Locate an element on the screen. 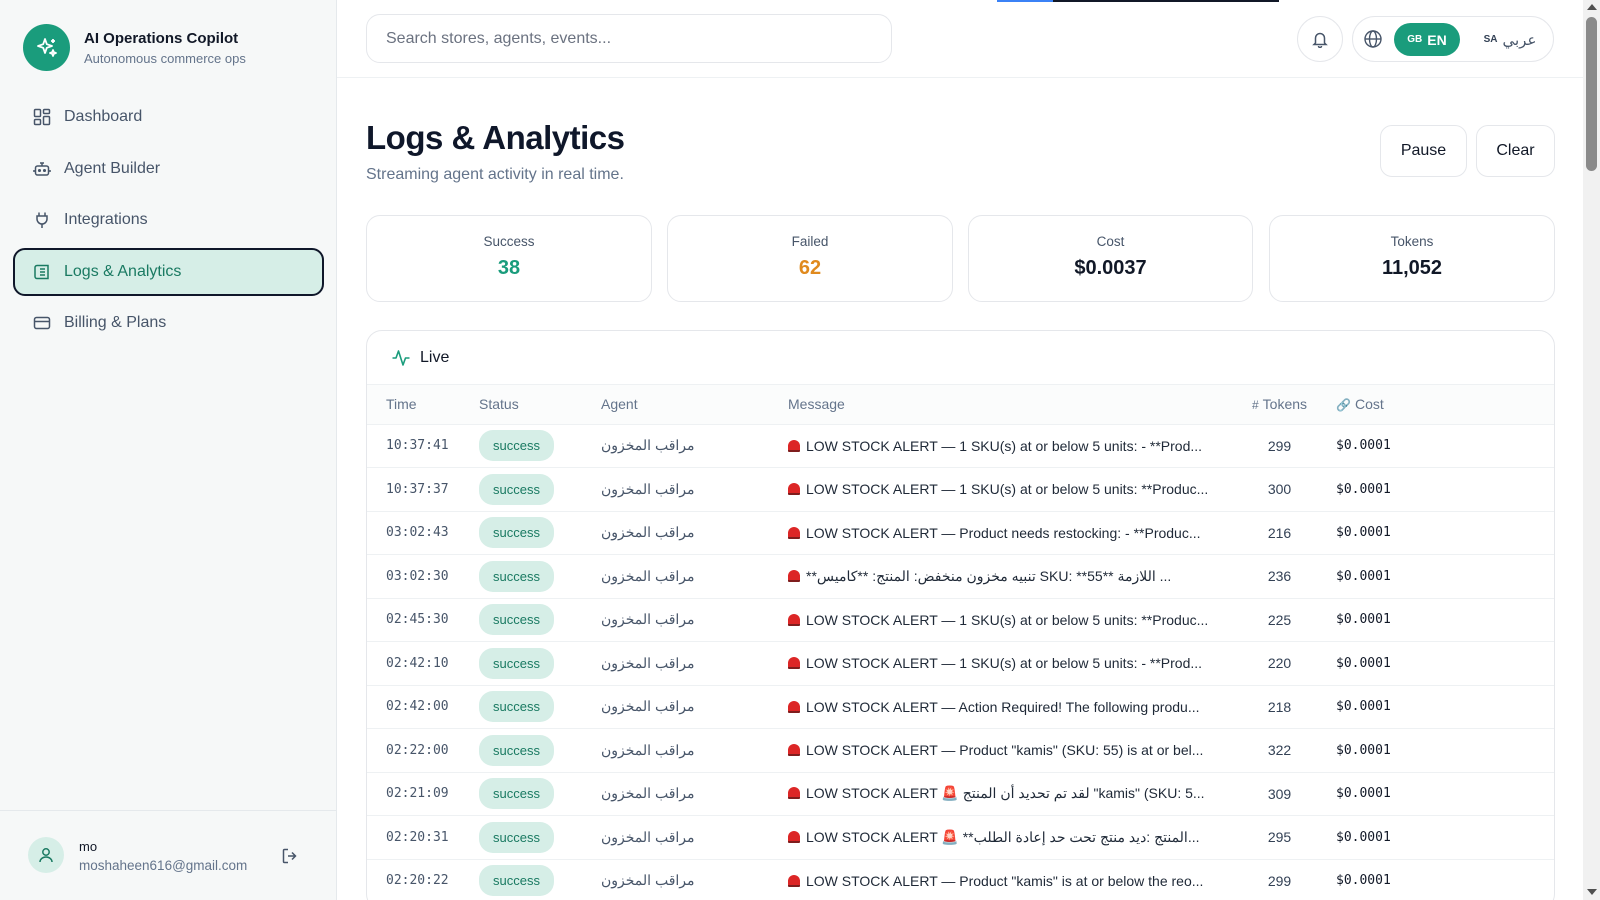  column-header-time: Time is located at coordinates (423, 405).